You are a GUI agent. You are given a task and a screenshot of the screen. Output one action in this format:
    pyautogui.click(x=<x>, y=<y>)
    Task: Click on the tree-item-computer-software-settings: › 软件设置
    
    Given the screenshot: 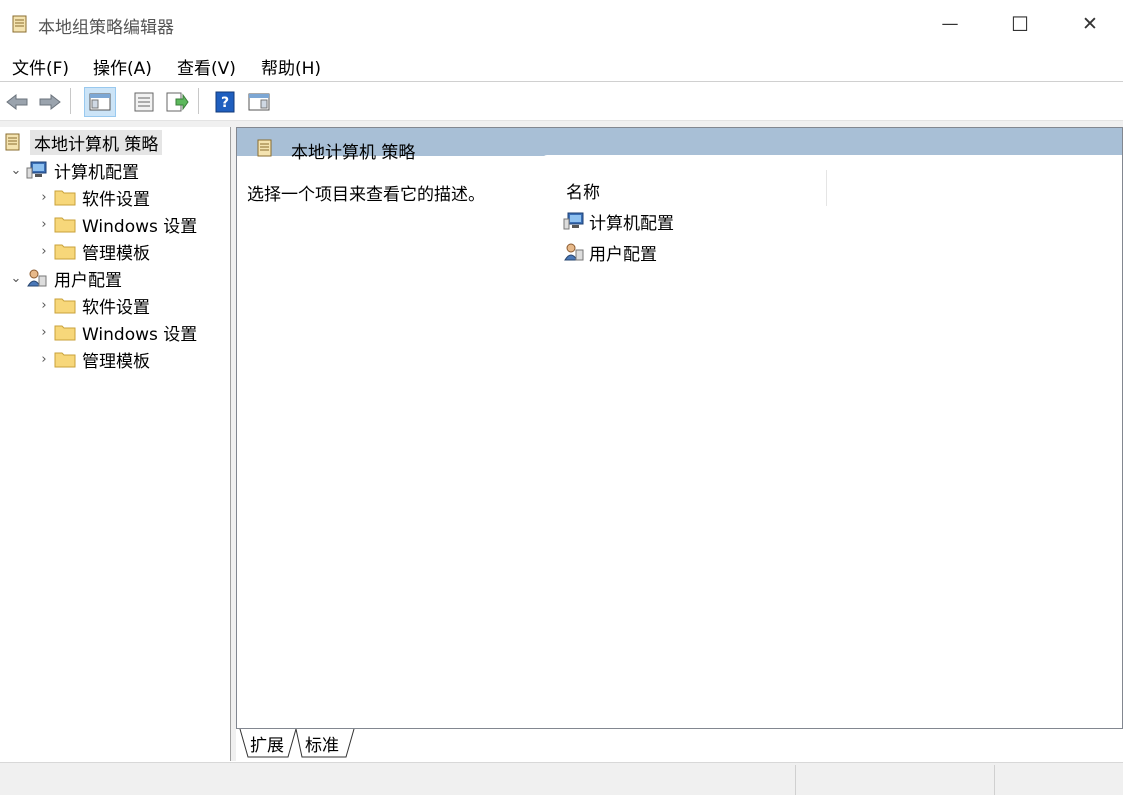 What is the action you would take?
    pyautogui.click(x=93, y=197)
    